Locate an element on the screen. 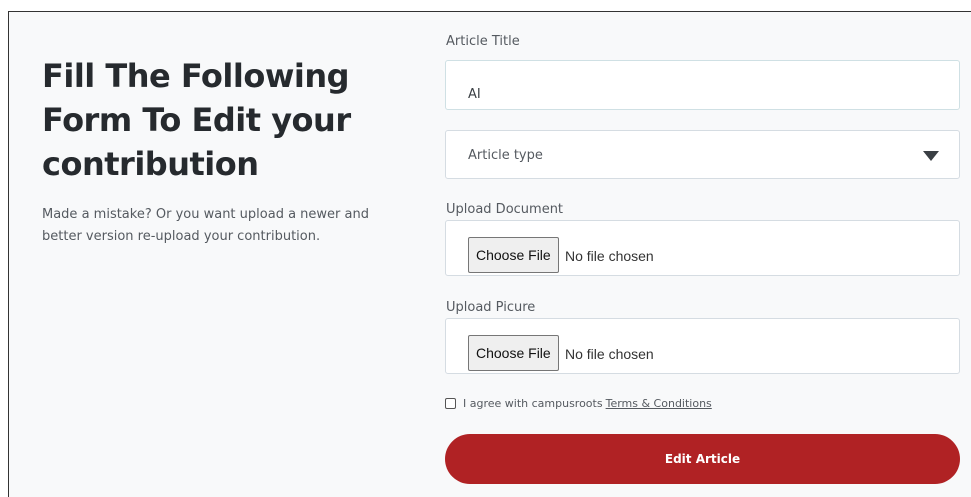 This screenshot has width=971, height=497. upload-picture-label: Upload Picure is located at coordinates (491, 307).